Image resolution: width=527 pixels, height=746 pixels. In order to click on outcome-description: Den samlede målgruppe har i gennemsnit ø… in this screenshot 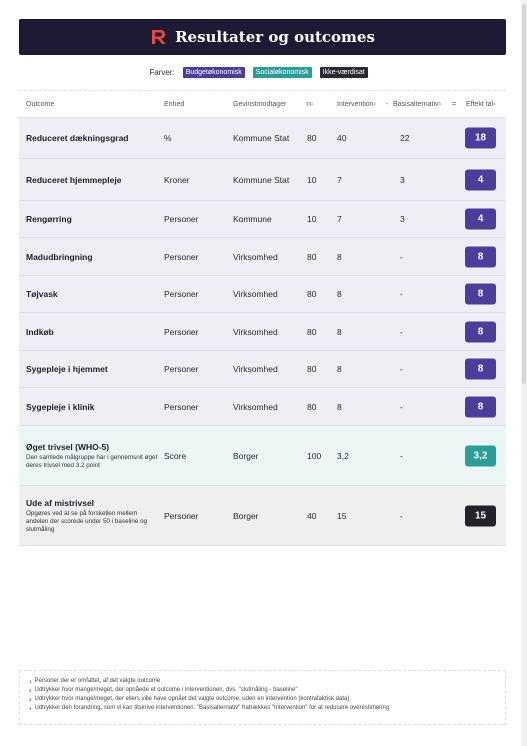, I will do `click(92, 461)`.